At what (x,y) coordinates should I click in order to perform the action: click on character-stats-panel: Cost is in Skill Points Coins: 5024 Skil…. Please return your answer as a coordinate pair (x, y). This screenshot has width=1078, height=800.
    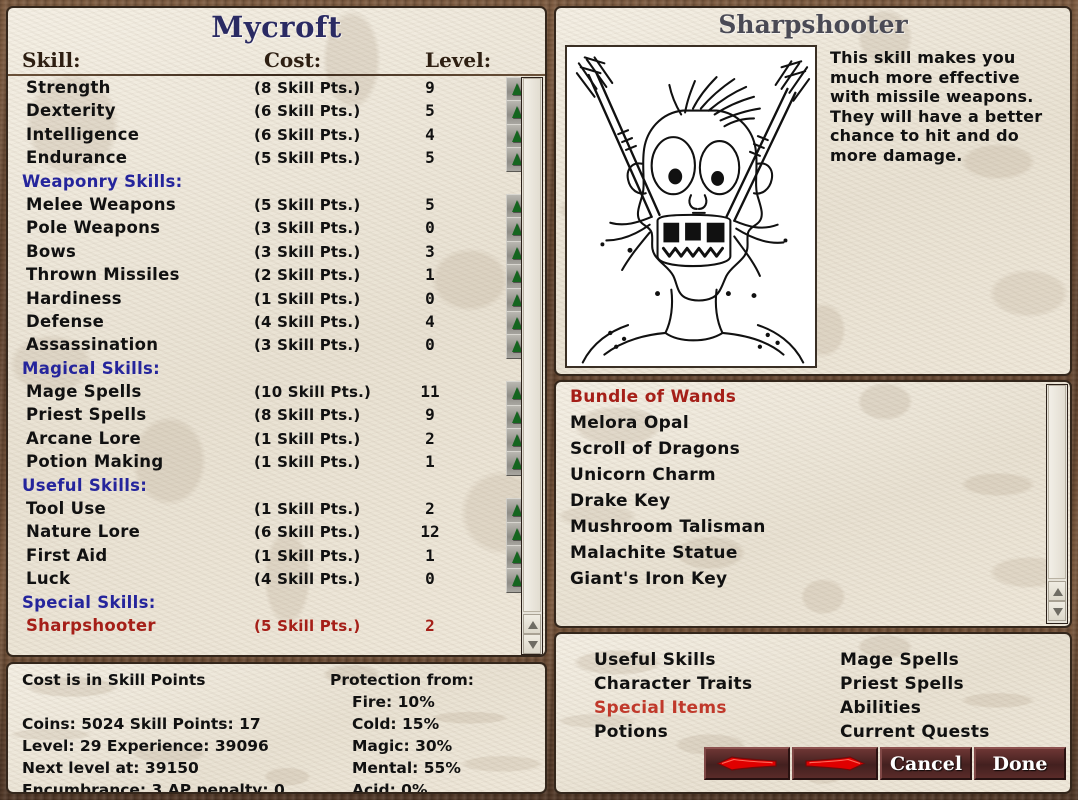
    Looking at the image, I should click on (276, 728).